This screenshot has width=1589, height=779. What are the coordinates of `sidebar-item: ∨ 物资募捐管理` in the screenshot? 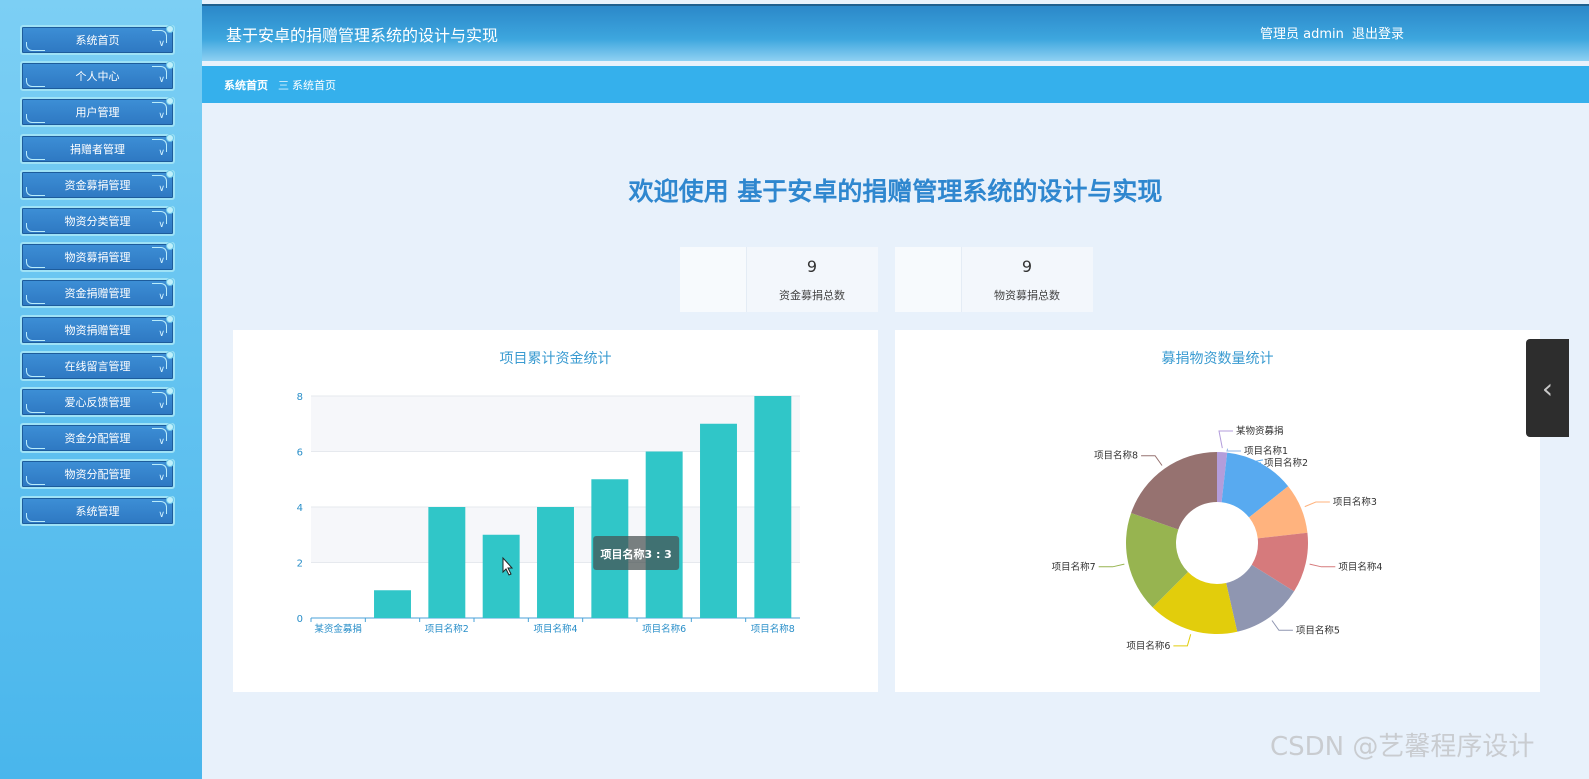 It's located at (97, 257).